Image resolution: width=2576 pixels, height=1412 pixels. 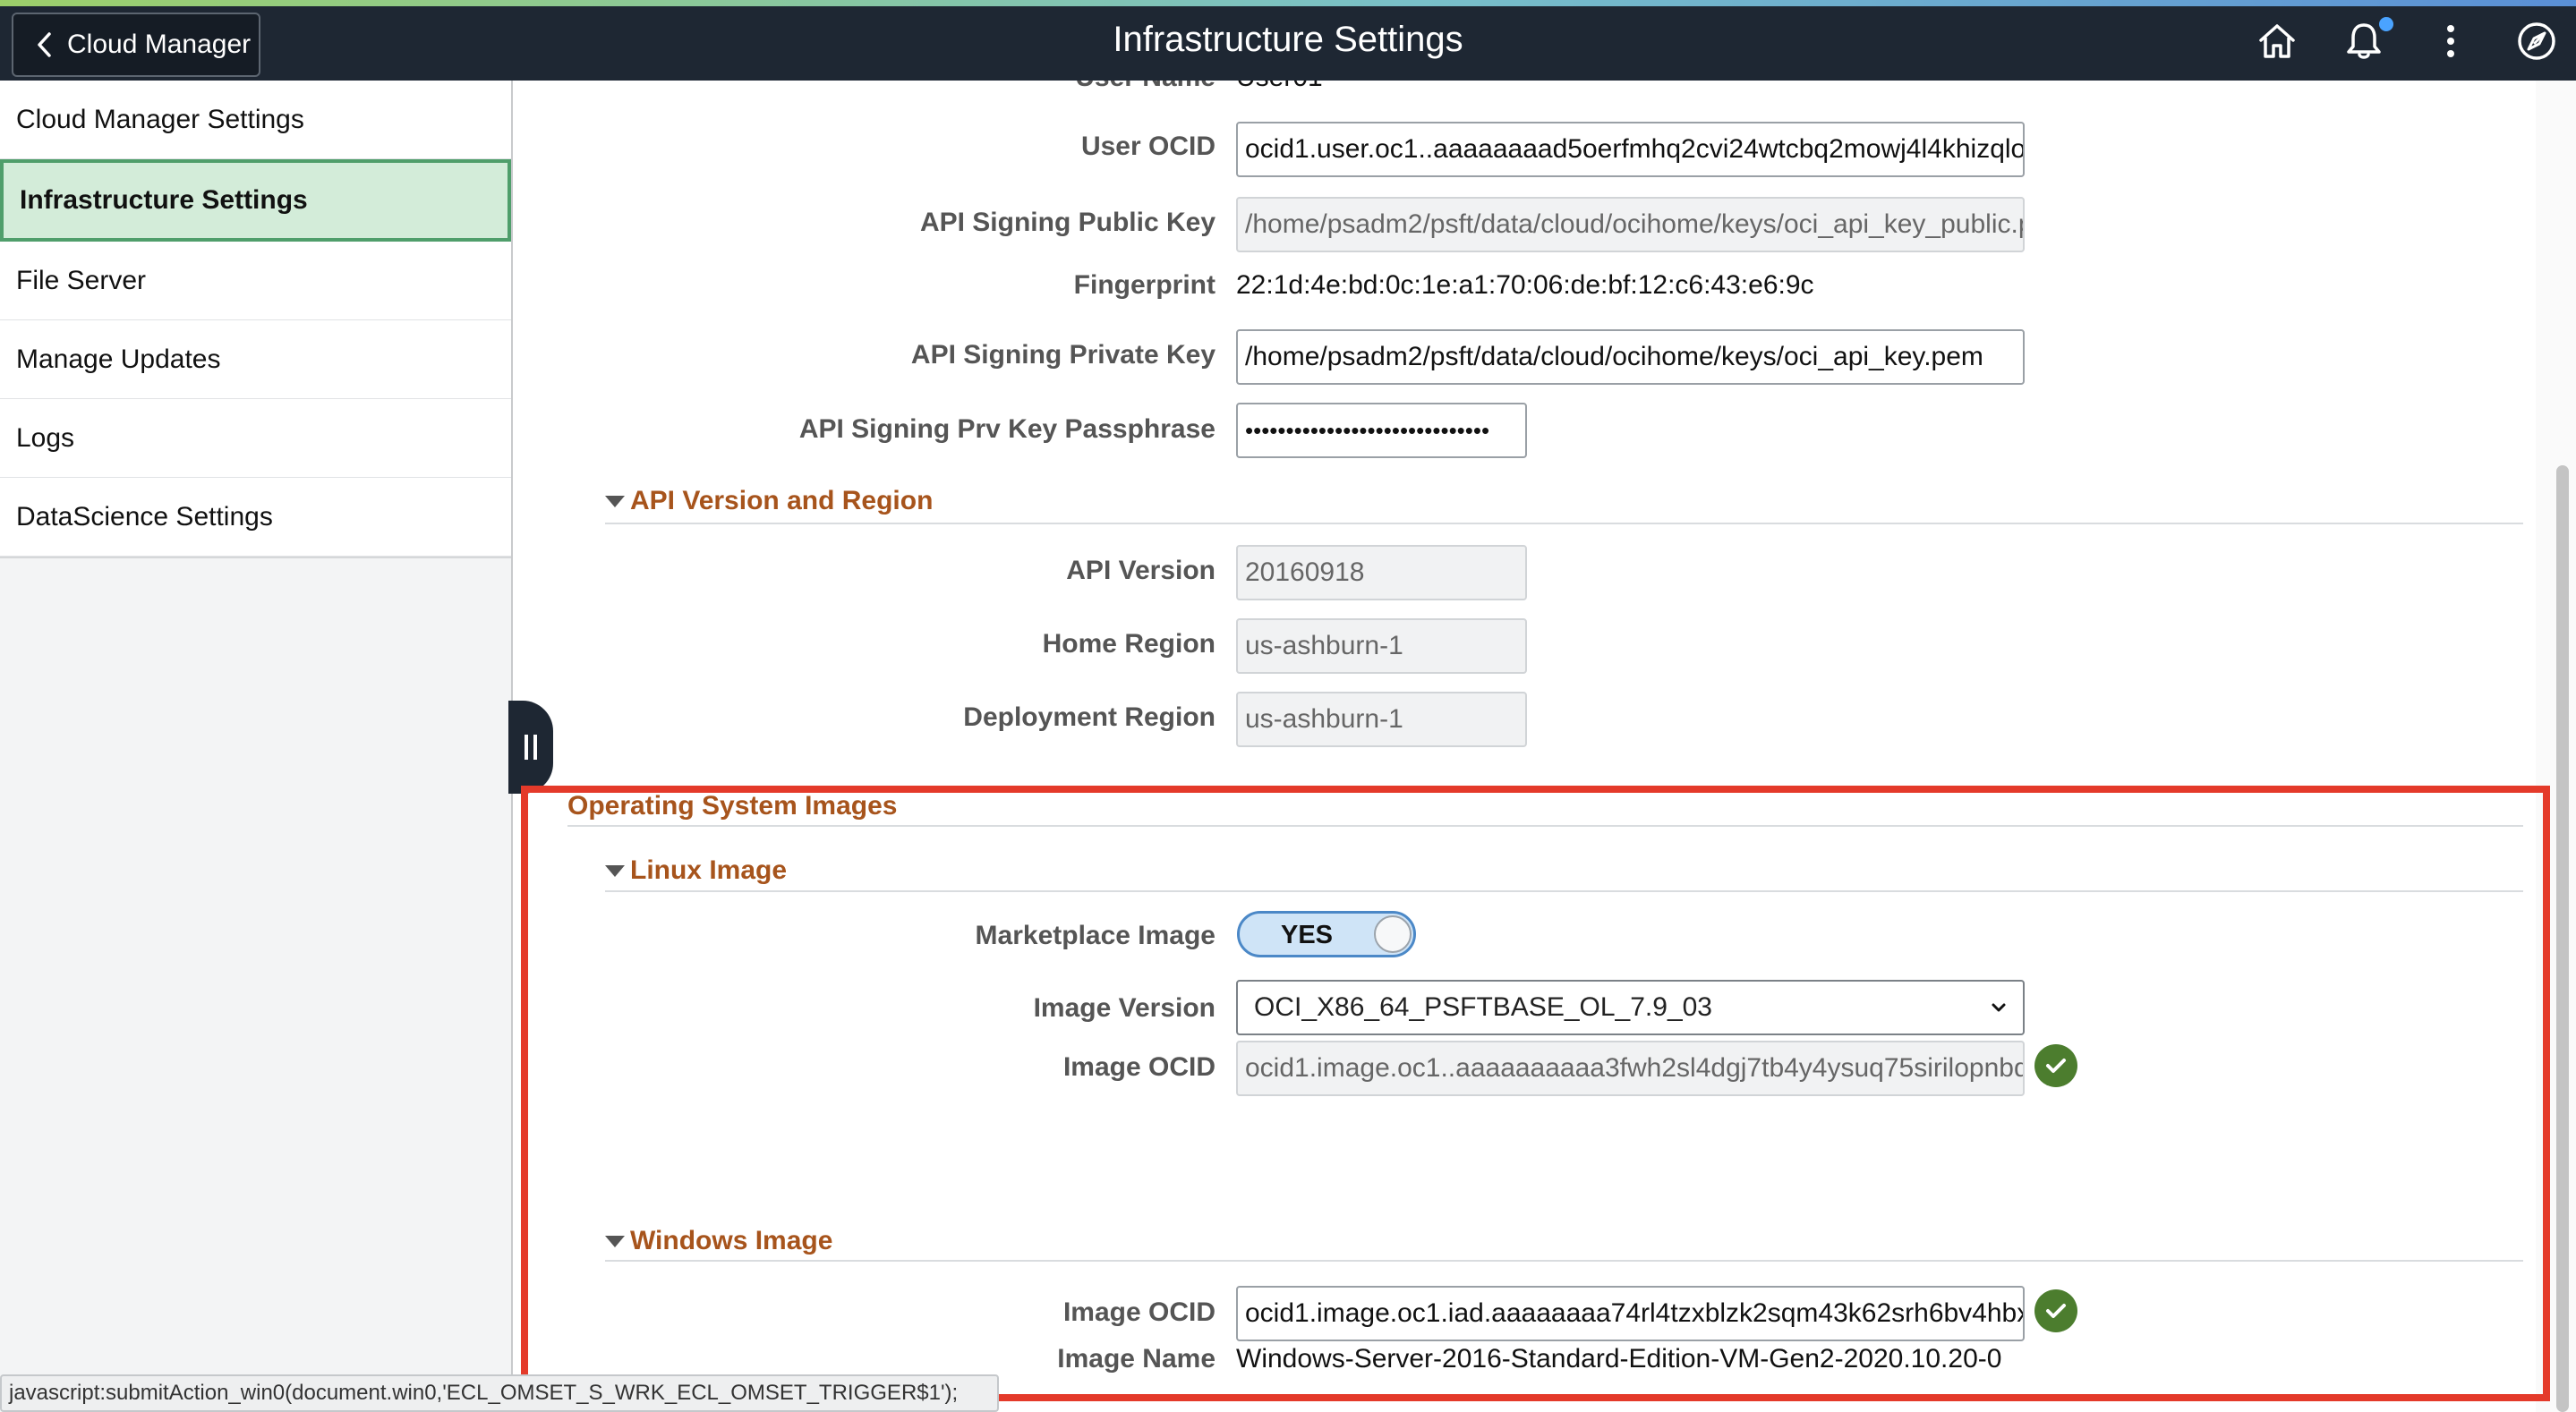 I want to click on app-header: Cloud Manager Infrastructure Settings, so click(x=1288, y=40).